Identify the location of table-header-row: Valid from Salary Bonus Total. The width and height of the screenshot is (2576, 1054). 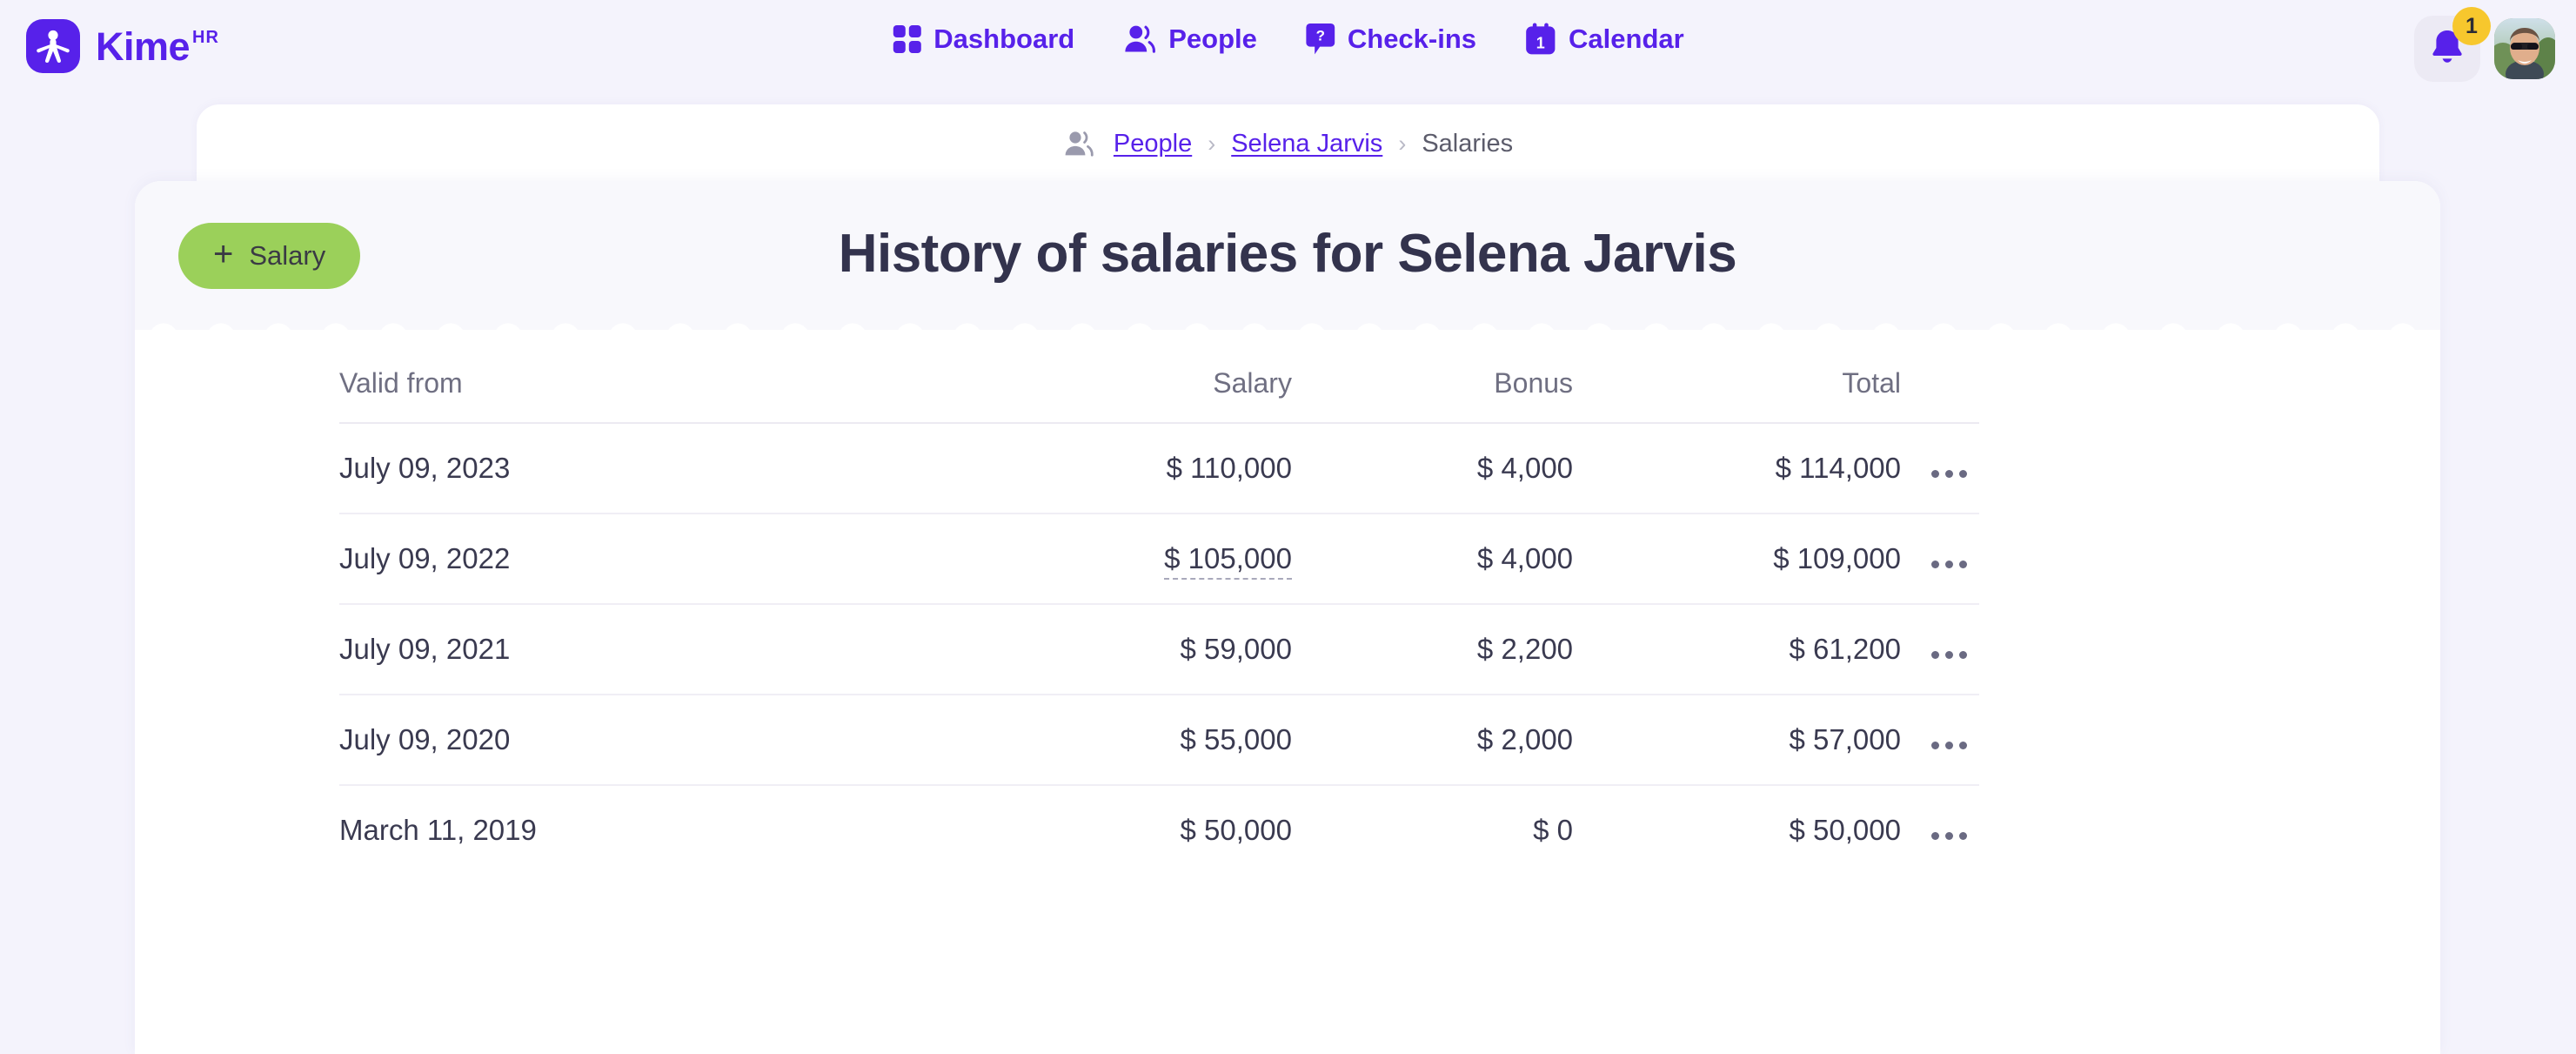
(1159, 381).